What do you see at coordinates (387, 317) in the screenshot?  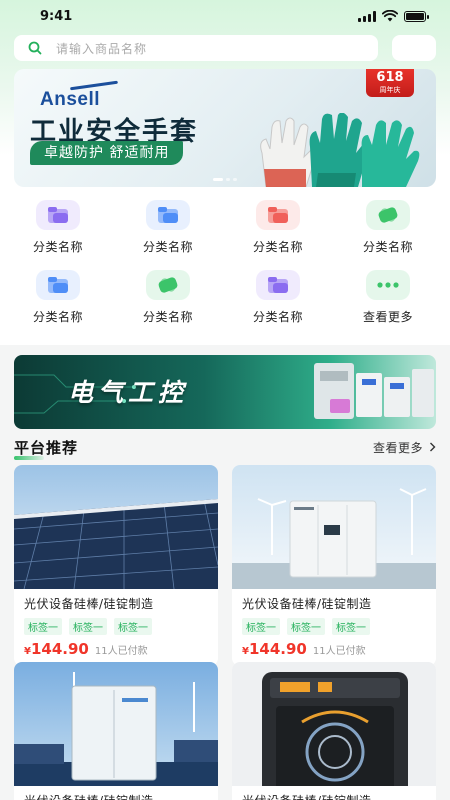 I see `category-label: 查看更多` at bounding box center [387, 317].